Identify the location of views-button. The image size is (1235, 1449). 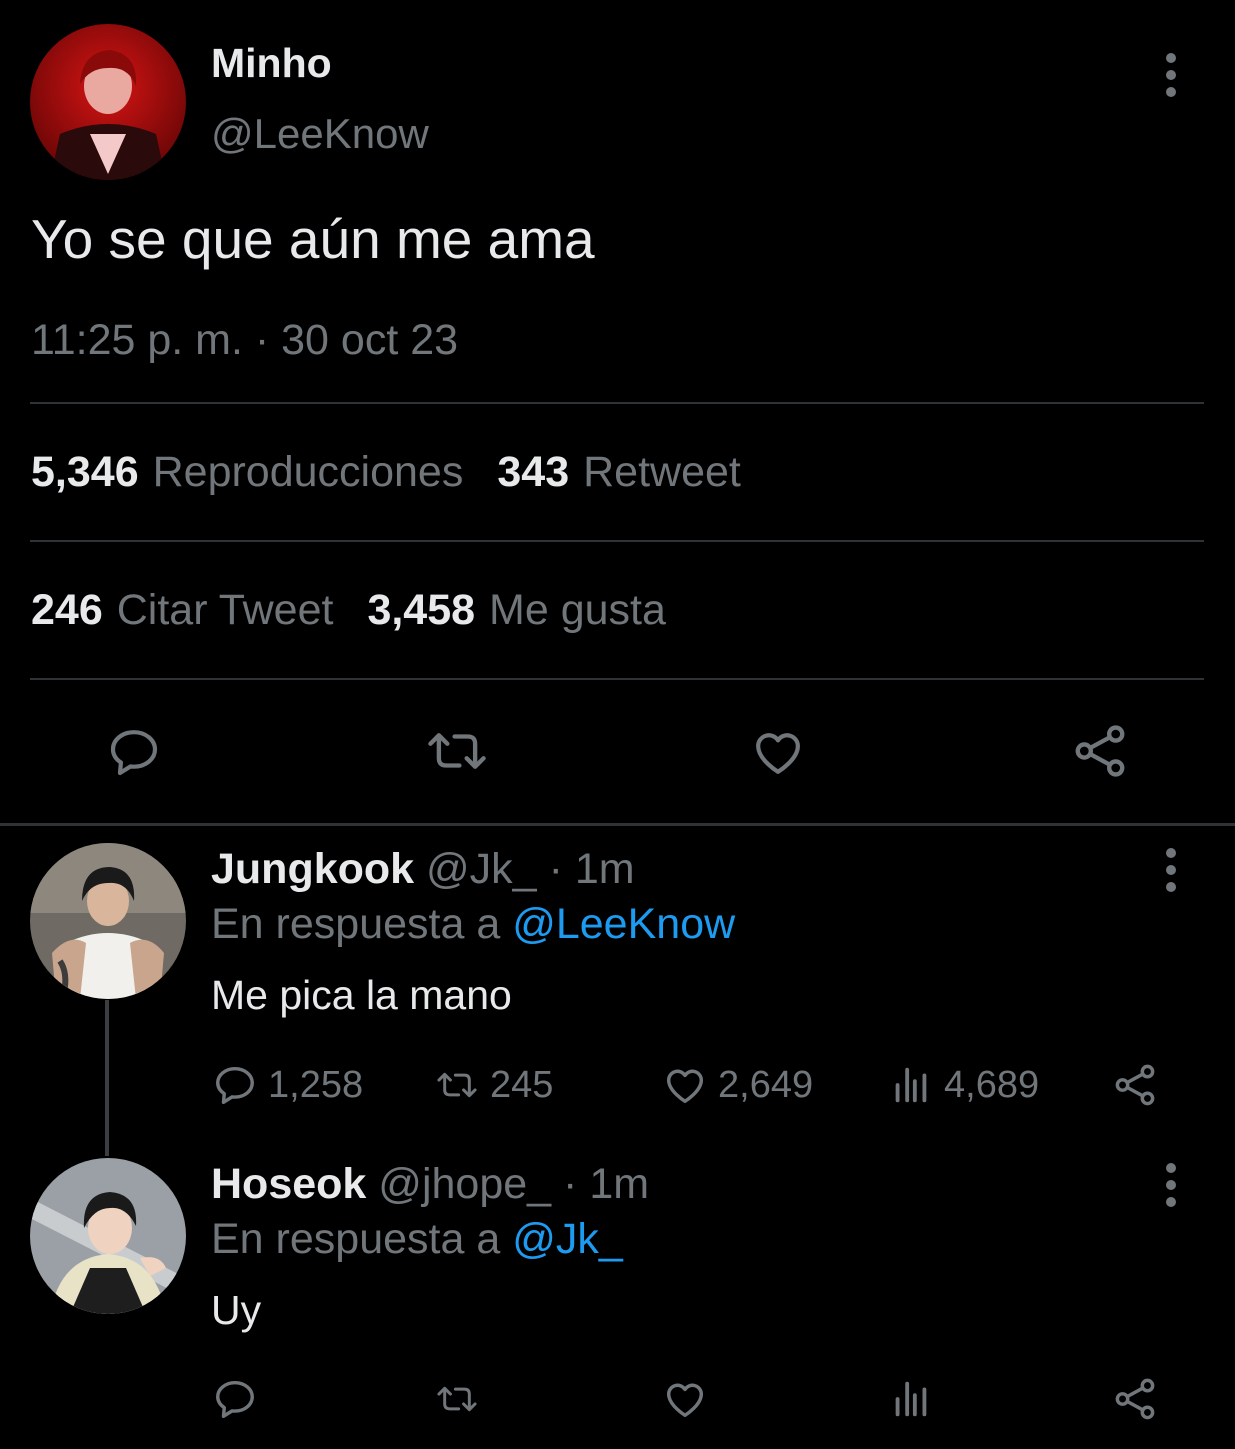
(916, 1399).